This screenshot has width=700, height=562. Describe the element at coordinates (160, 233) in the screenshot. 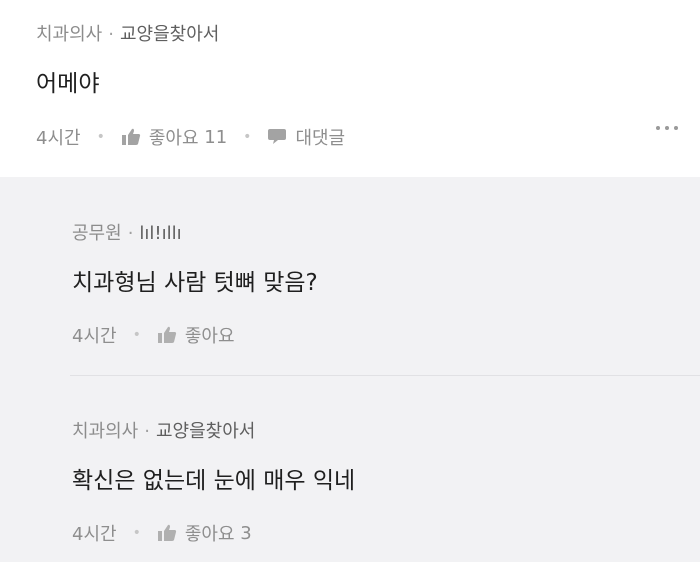

I see `reply-board: lıl!ıllı` at that location.